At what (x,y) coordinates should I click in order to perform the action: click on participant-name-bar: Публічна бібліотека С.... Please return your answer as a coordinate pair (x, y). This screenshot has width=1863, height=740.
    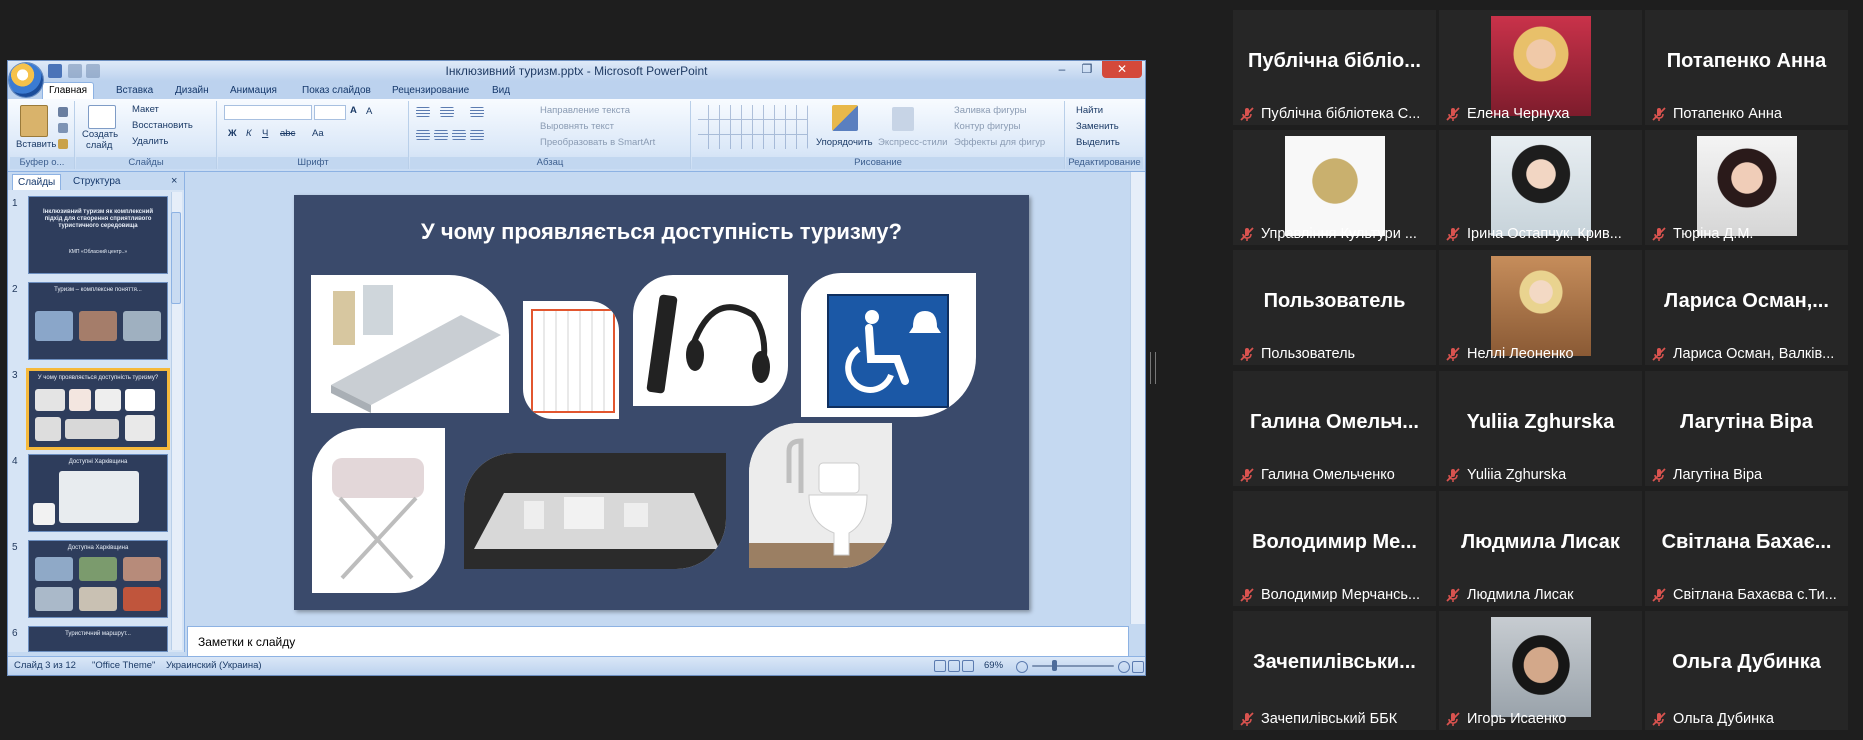
    Looking at the image, I should click on (1334, 114).